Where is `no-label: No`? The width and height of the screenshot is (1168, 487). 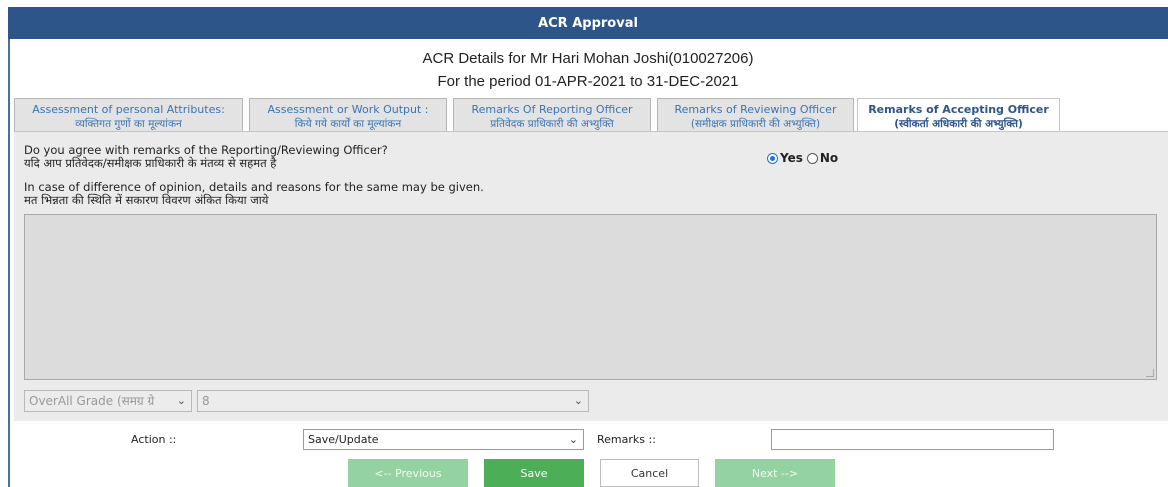 no-label: No is located at coordinates (829, 158).